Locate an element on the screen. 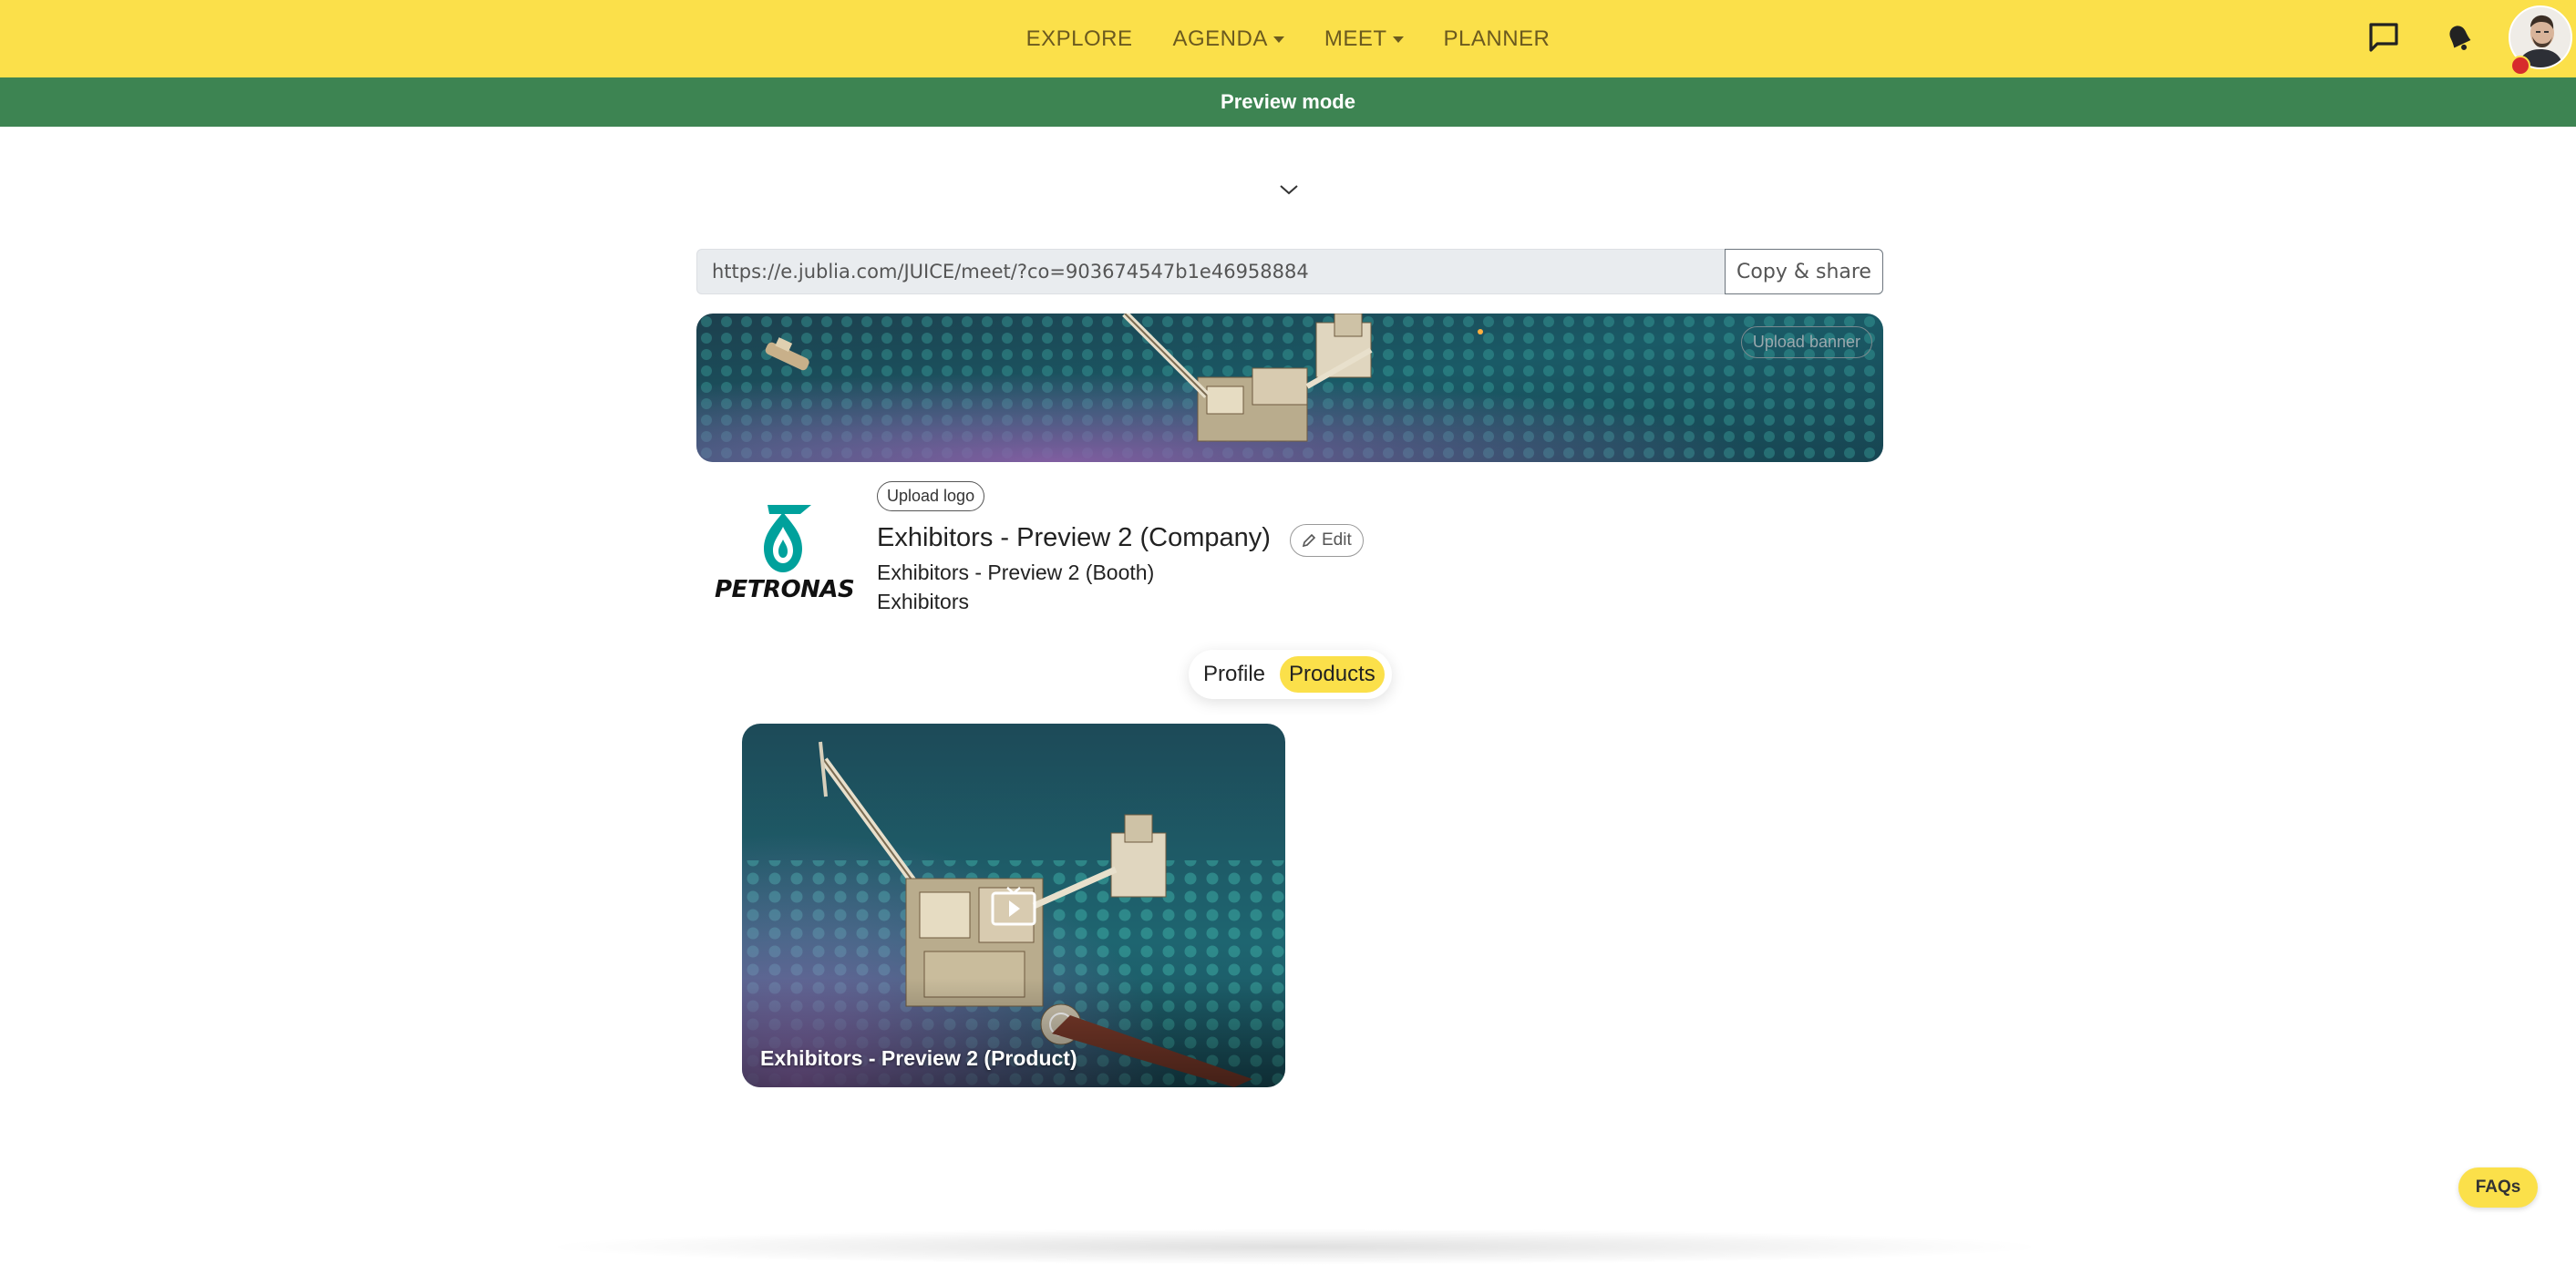 The width and height of the screenshot is (2576, 1265). nav-planner-label: PLANNER is located at coordinates (1497, 39).